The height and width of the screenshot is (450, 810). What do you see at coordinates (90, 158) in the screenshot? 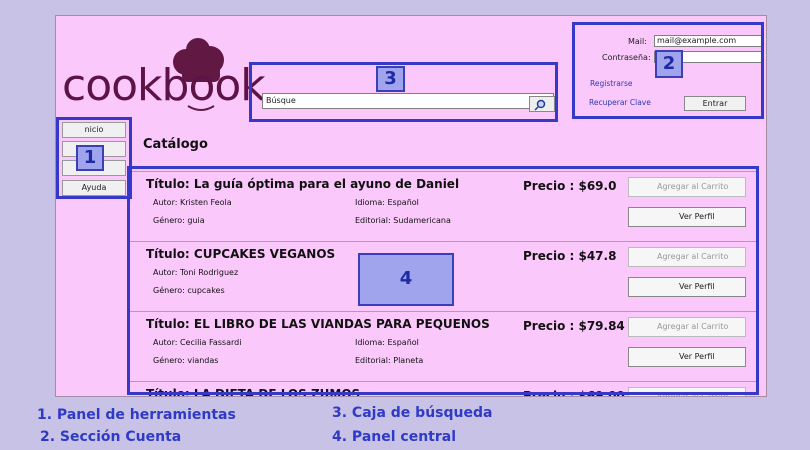
I see `tag-1: 1` at bounding box center [90, 158].